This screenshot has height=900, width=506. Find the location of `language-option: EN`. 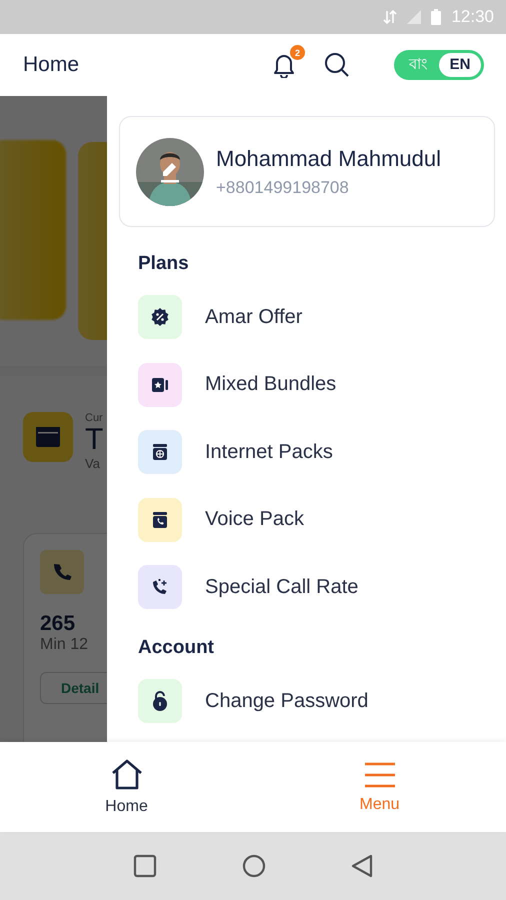

language-option: EN is located at coordinates (460, 65).